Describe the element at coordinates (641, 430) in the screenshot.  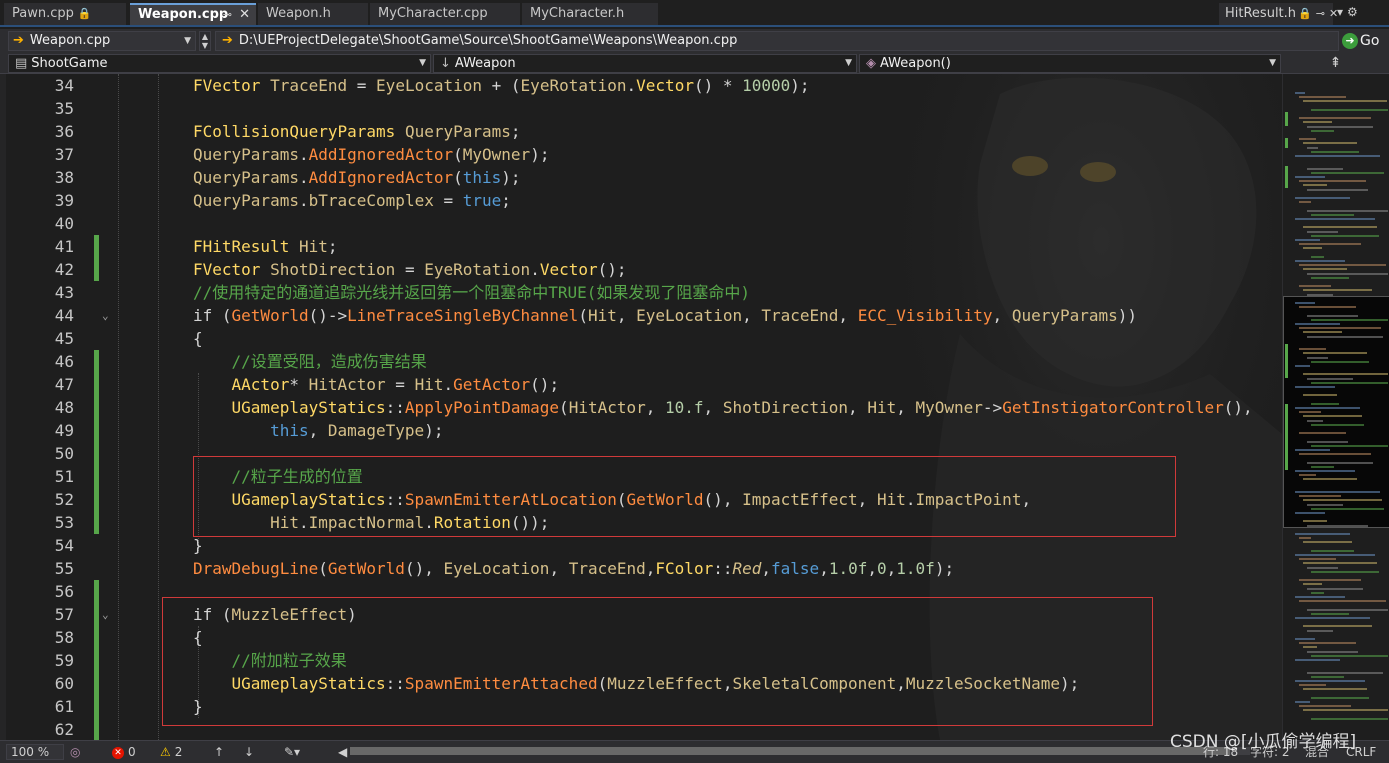
I see `code-line: 49 this, DamageType);` at that location.